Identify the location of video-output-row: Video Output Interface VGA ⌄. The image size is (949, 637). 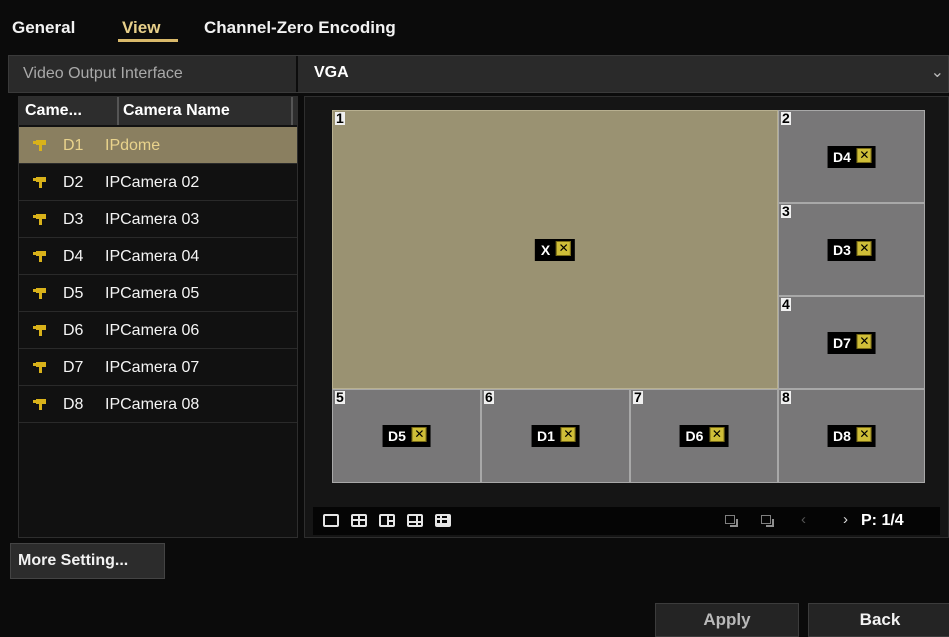
(478, 74).